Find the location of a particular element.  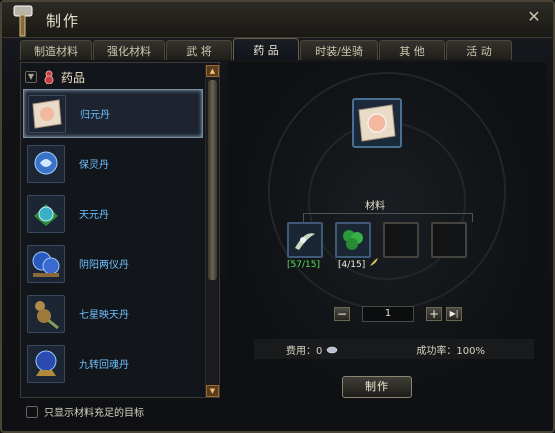

leaf-icon is located at coordinates (353, 240).